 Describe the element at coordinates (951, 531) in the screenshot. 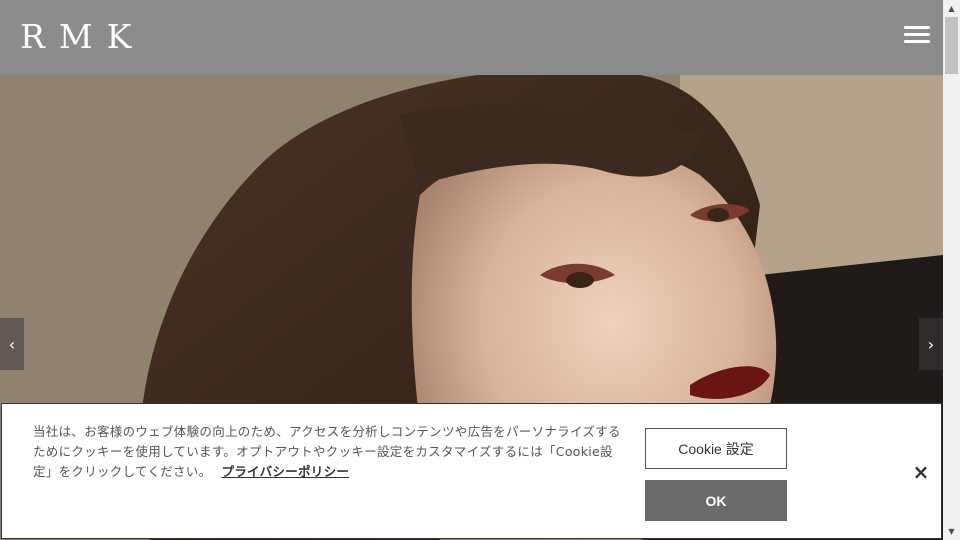

I see `scroll-down-icon: ▼` at that location.